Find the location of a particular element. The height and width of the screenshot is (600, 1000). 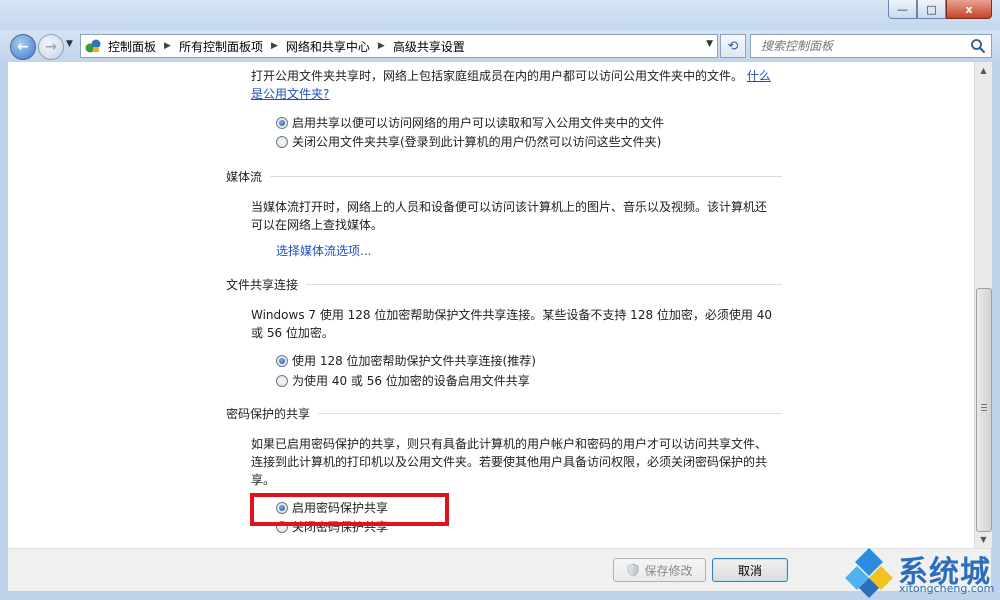

scrollbar-thumb is located at coordinates (984, 410).